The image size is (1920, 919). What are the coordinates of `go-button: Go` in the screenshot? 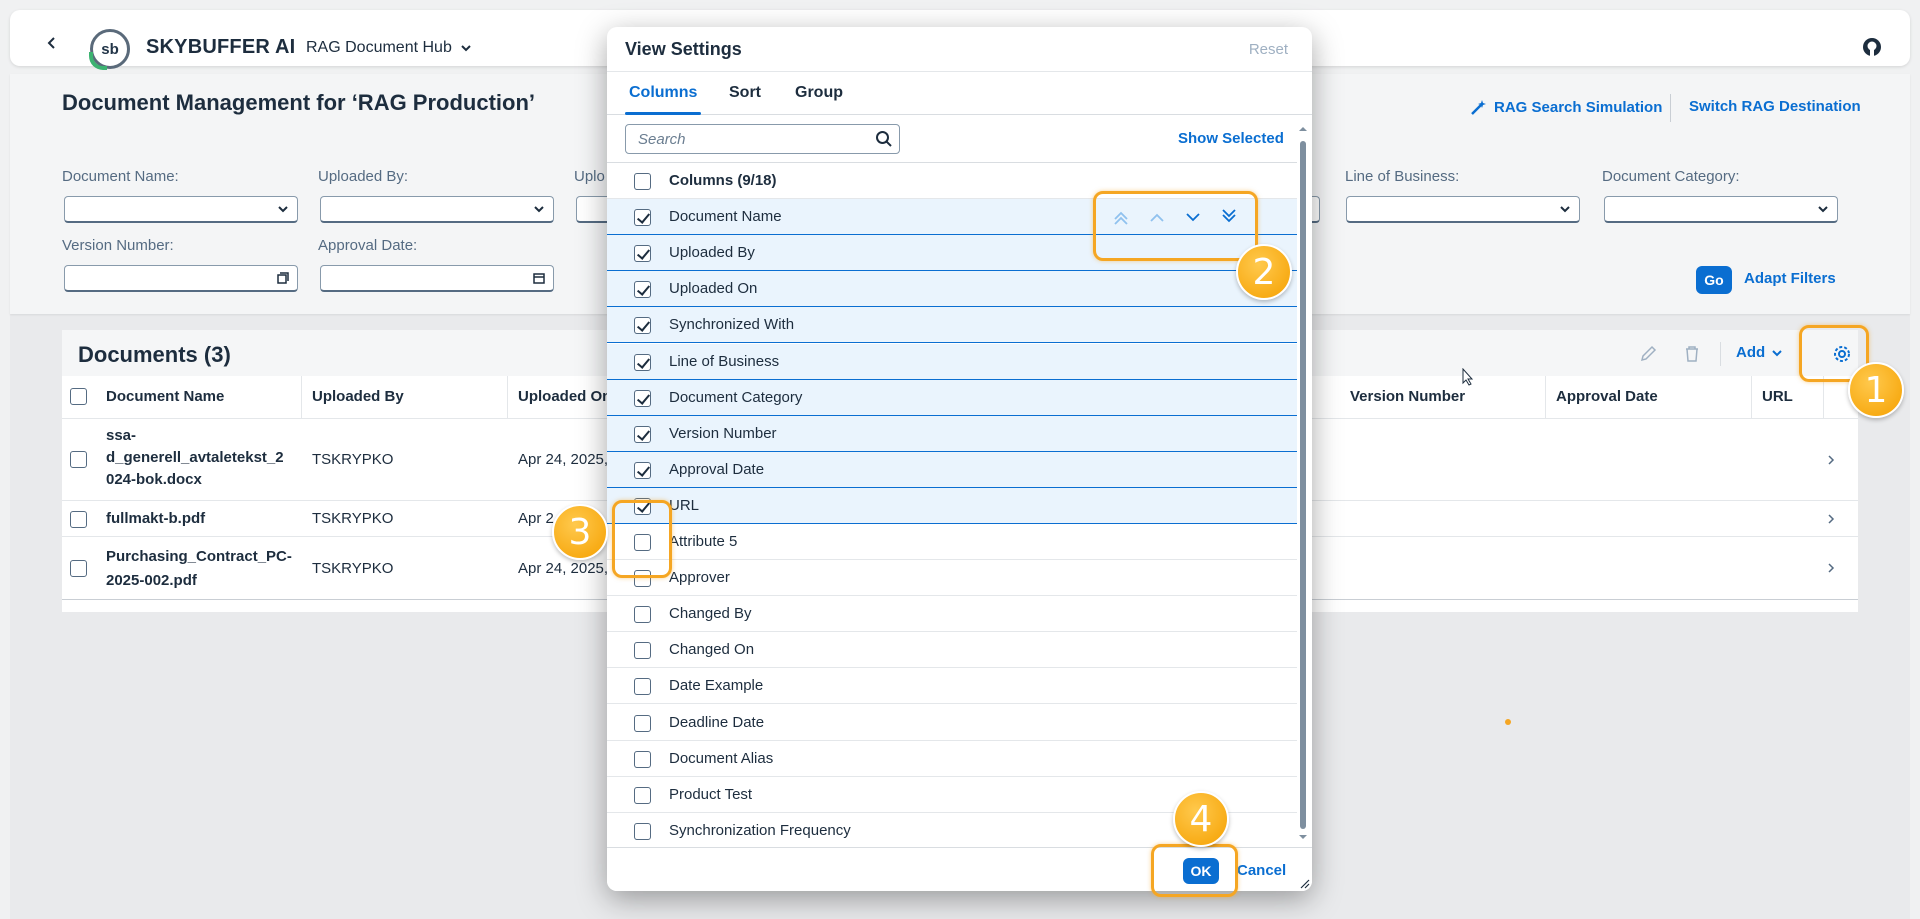 It's located at (1714, 280).